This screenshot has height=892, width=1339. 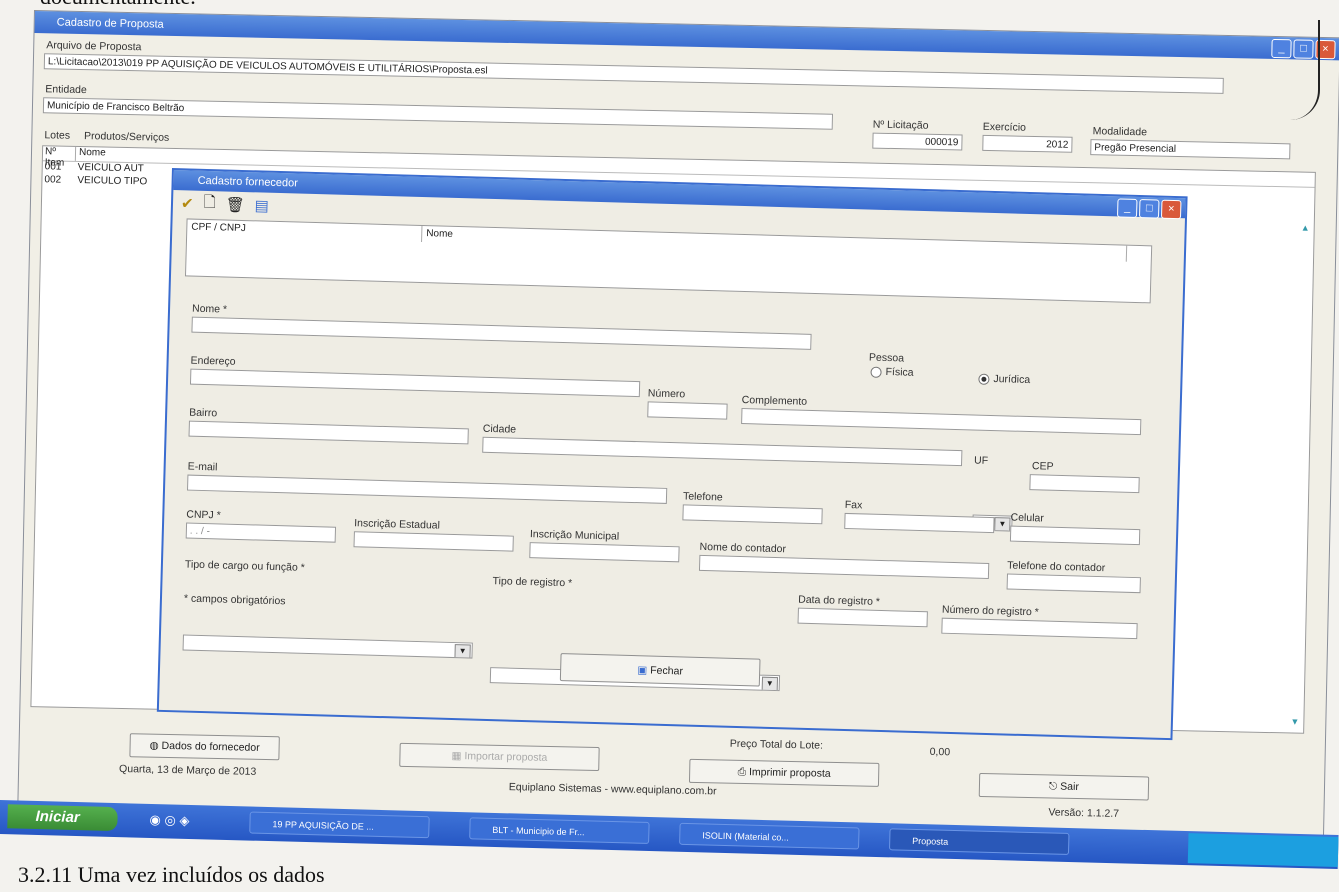 What do you see at coordinates (209, 203) in the screenshot?
I see `new-document-icon: 🗋` at bounding box center [209, 203].